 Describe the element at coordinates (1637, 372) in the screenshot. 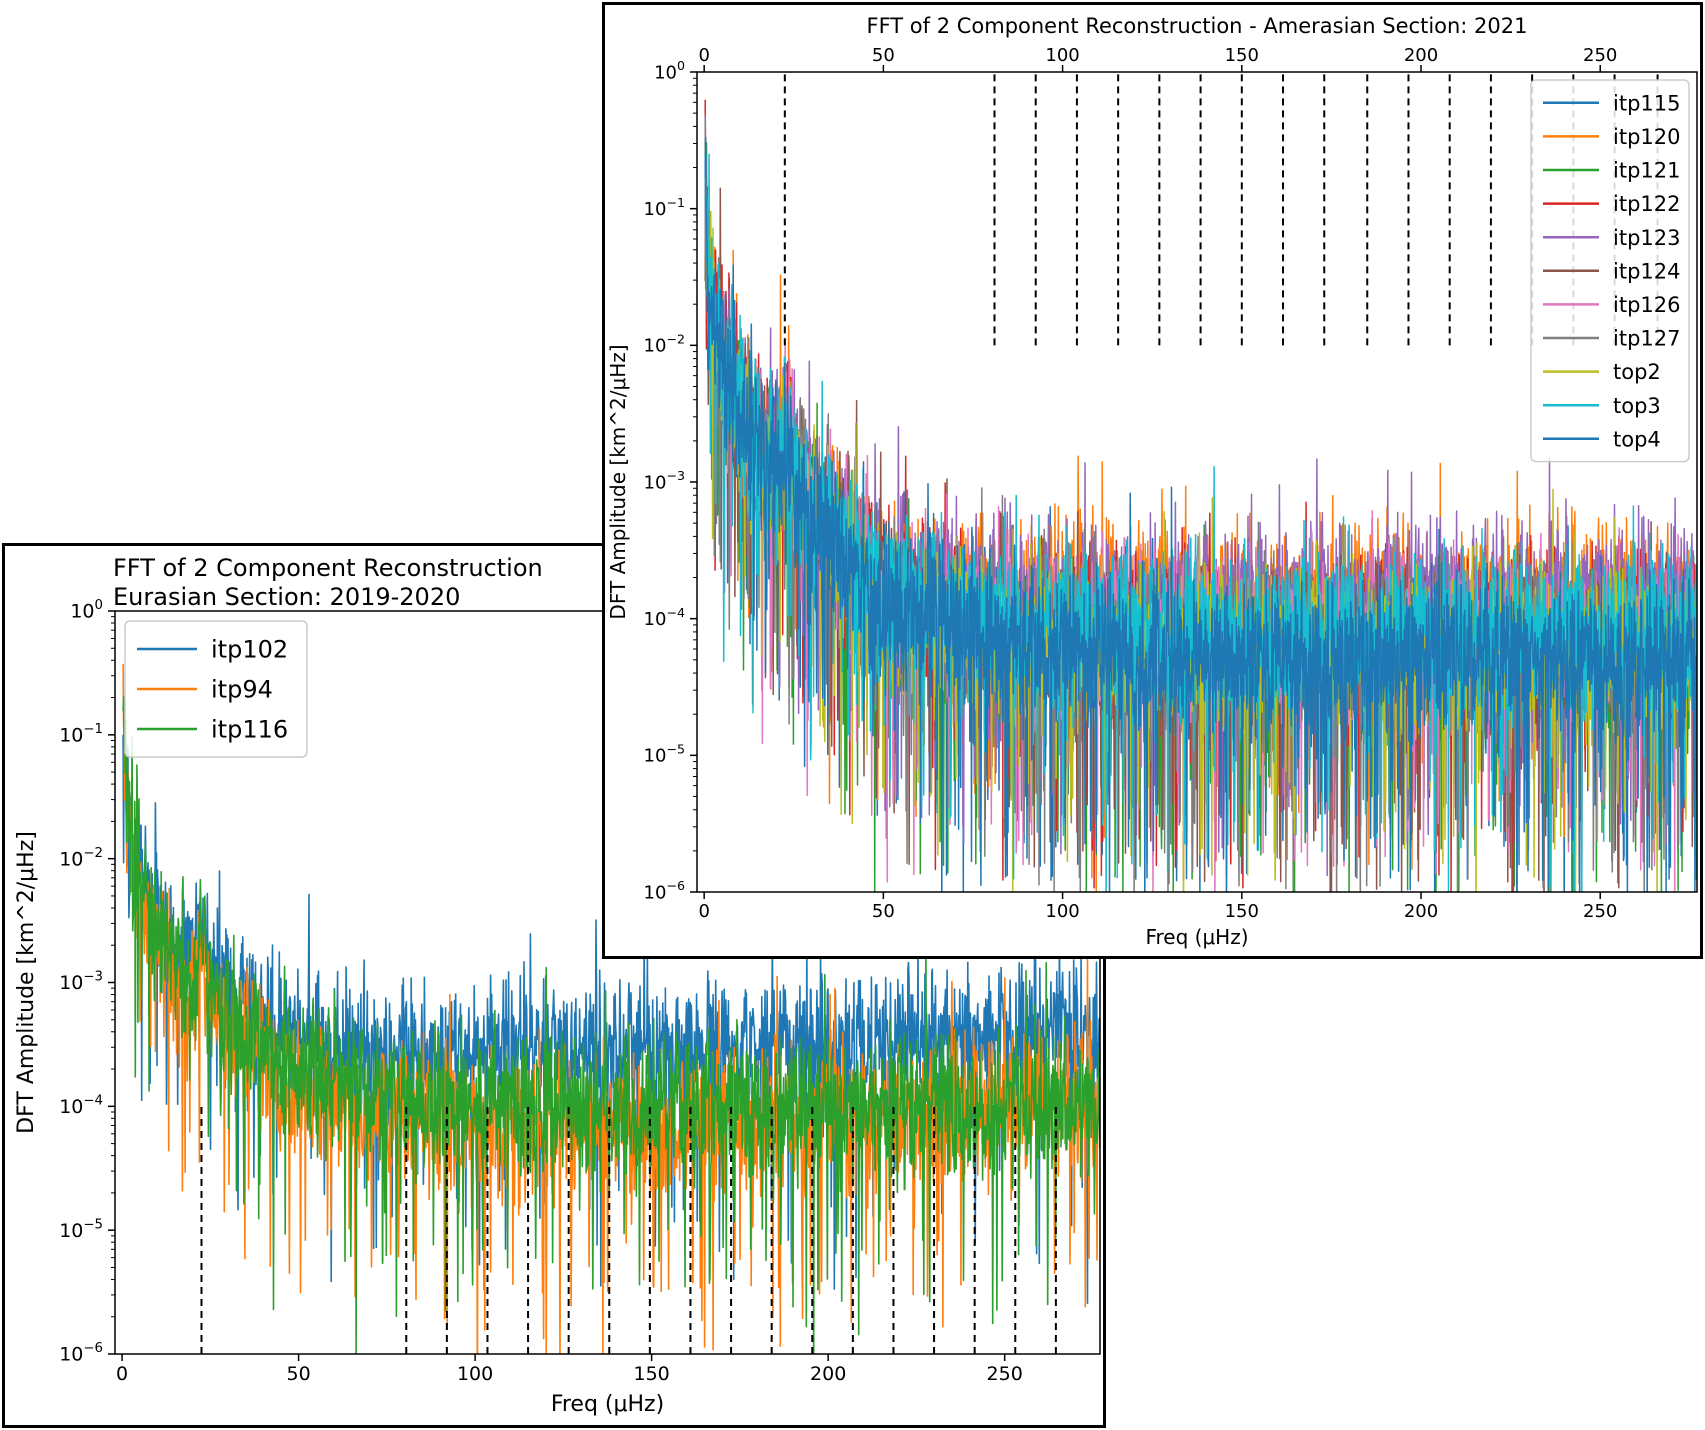

I see `legend-label: top2` at that location.